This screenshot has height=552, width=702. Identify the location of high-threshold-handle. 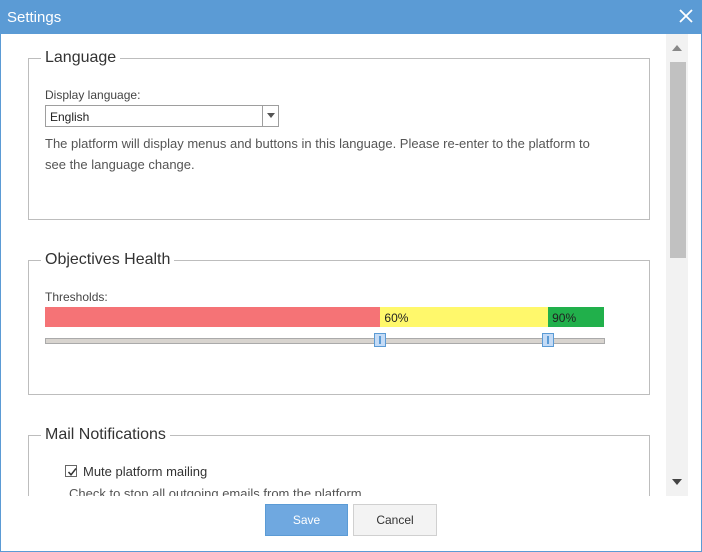
(548, 340).